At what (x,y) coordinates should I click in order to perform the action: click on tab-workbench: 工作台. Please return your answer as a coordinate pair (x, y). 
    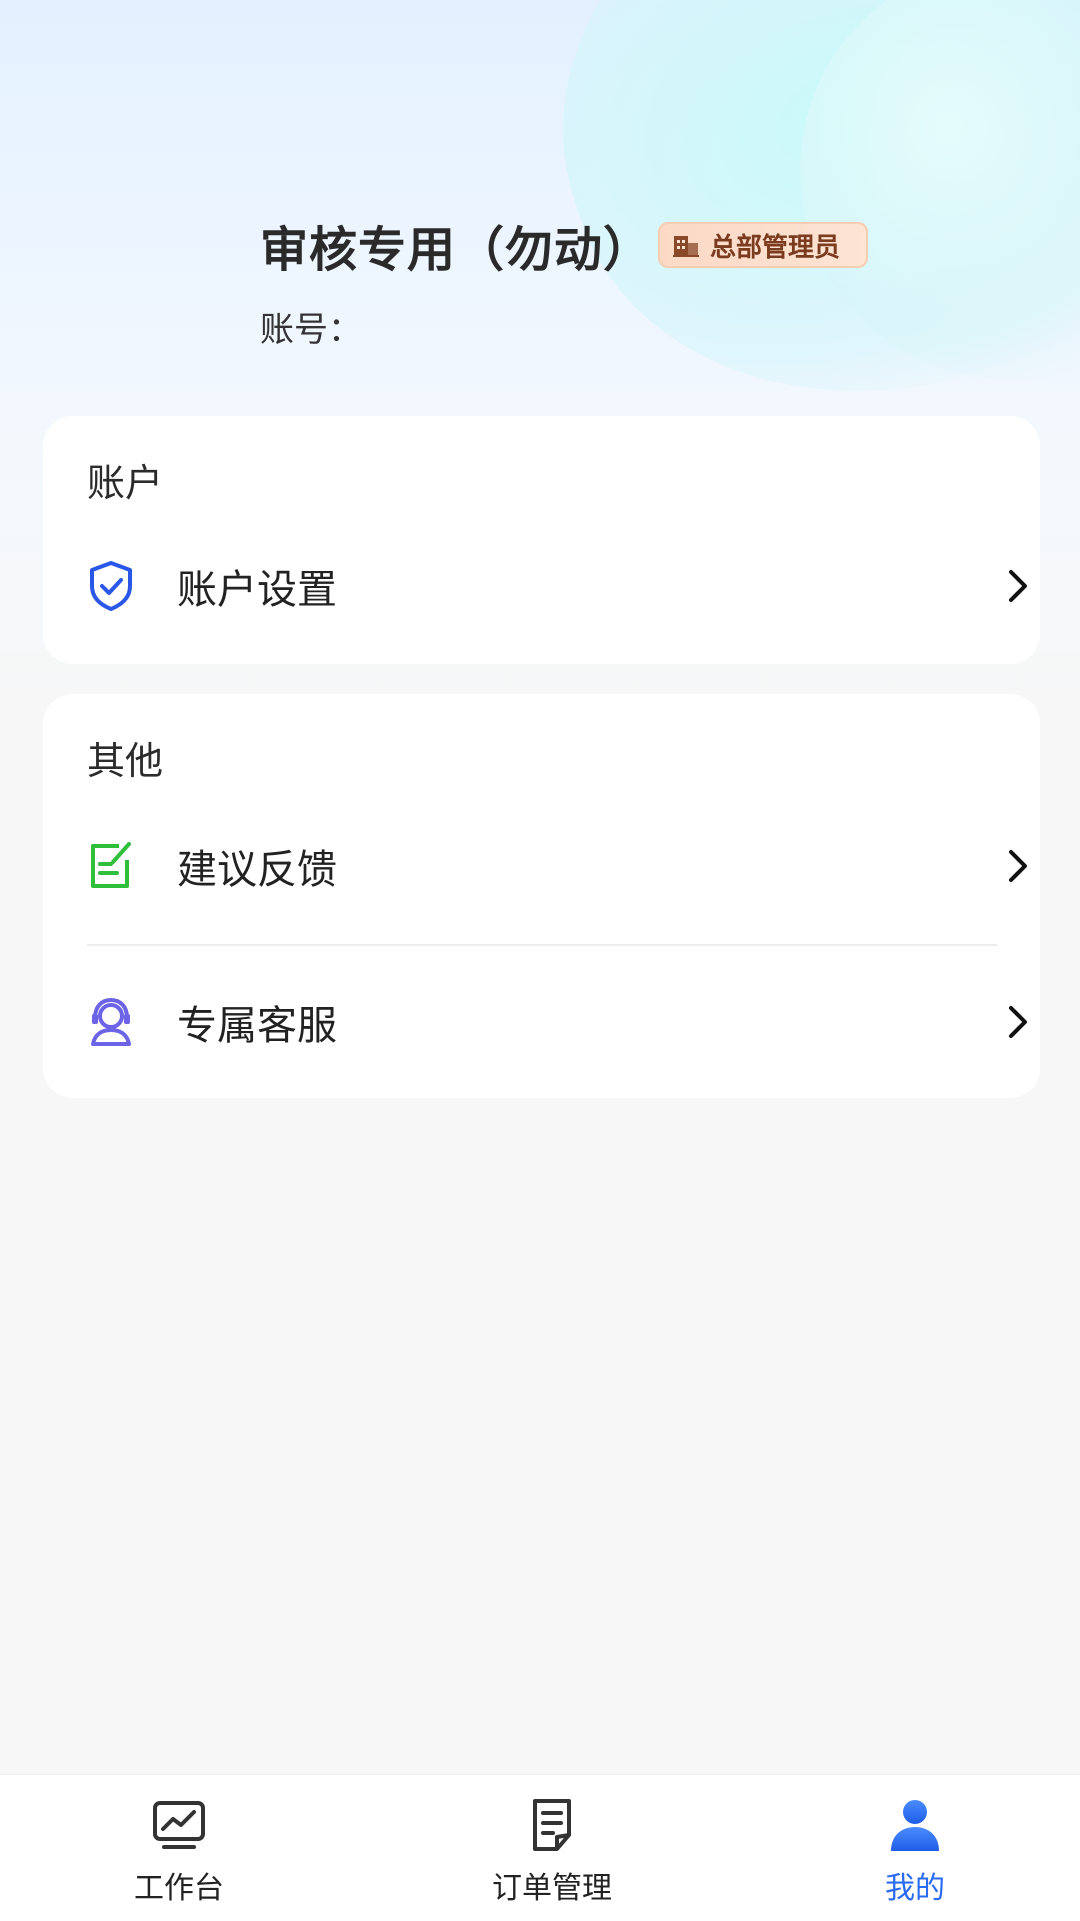
    Looking at the image, I should click on (179, 1848).